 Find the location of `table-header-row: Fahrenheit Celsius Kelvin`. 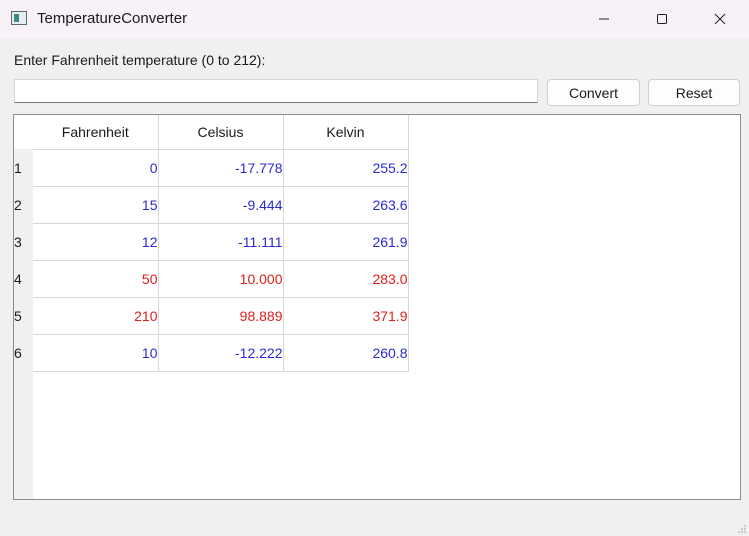

table-header-row: Fahrenheit Celsius Kelvin is located at coordinates (211, 132).